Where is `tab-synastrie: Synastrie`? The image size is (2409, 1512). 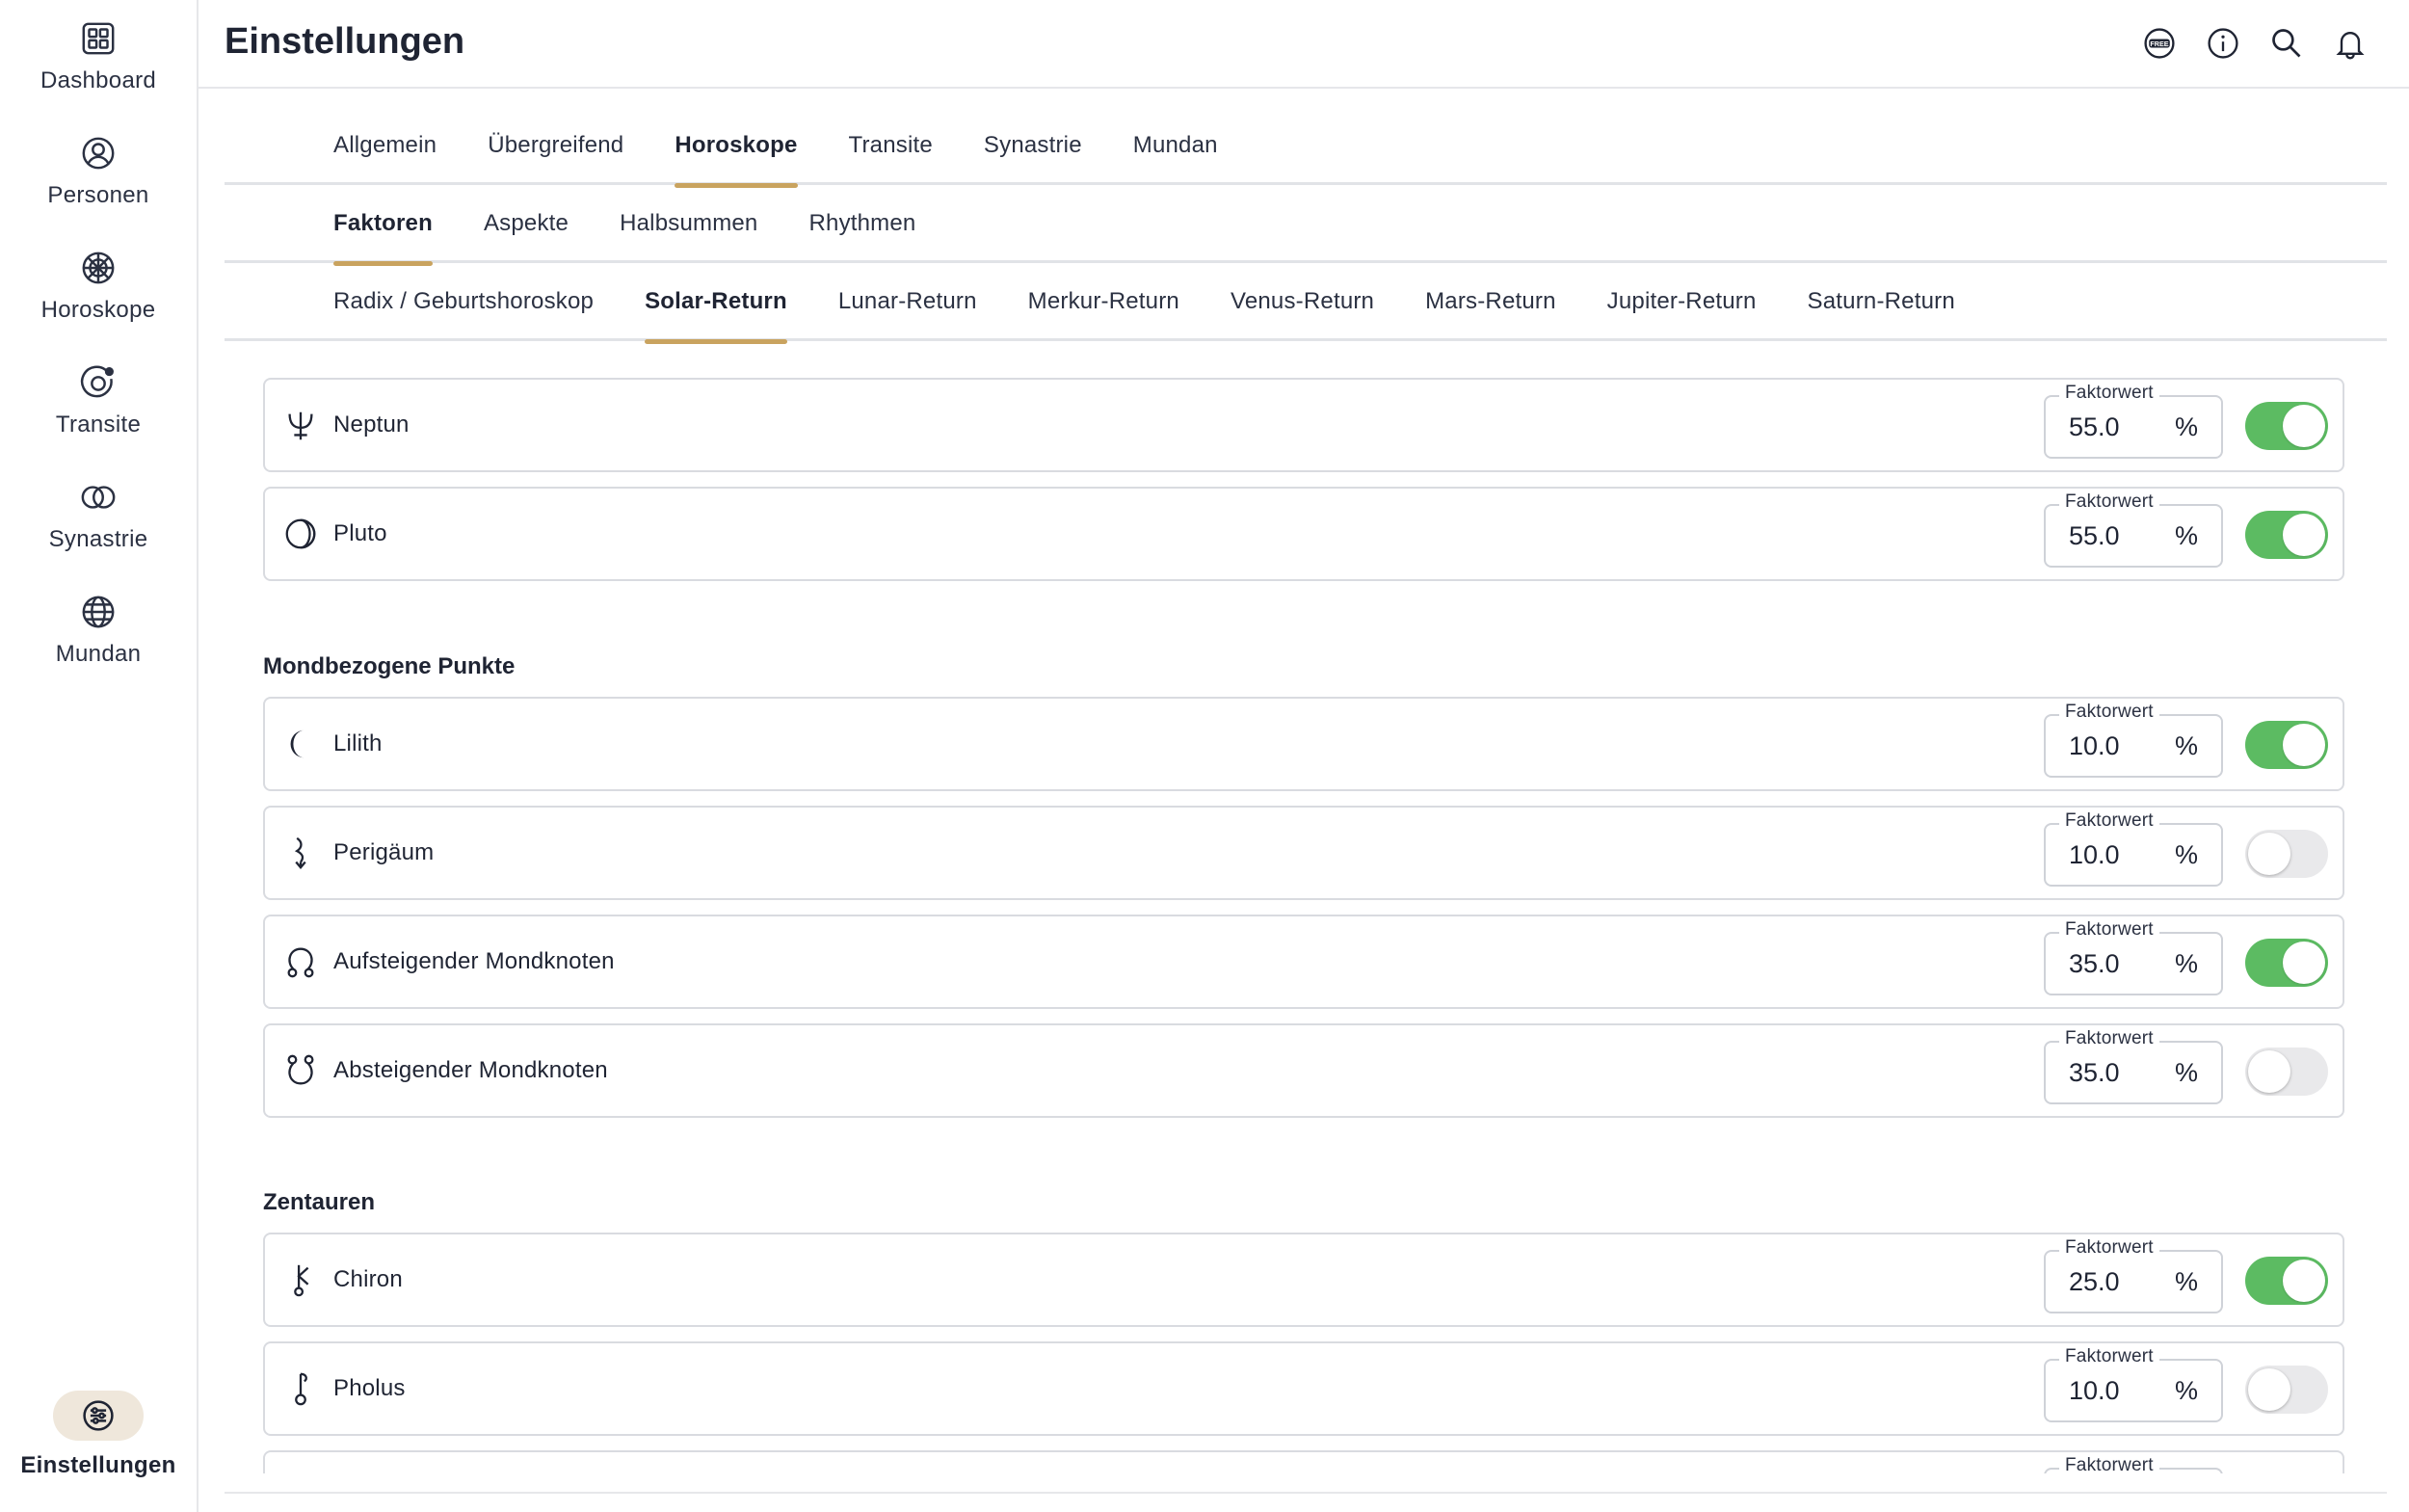
tab-synastrie: Synastrie is located at coordinates (1033, 146).